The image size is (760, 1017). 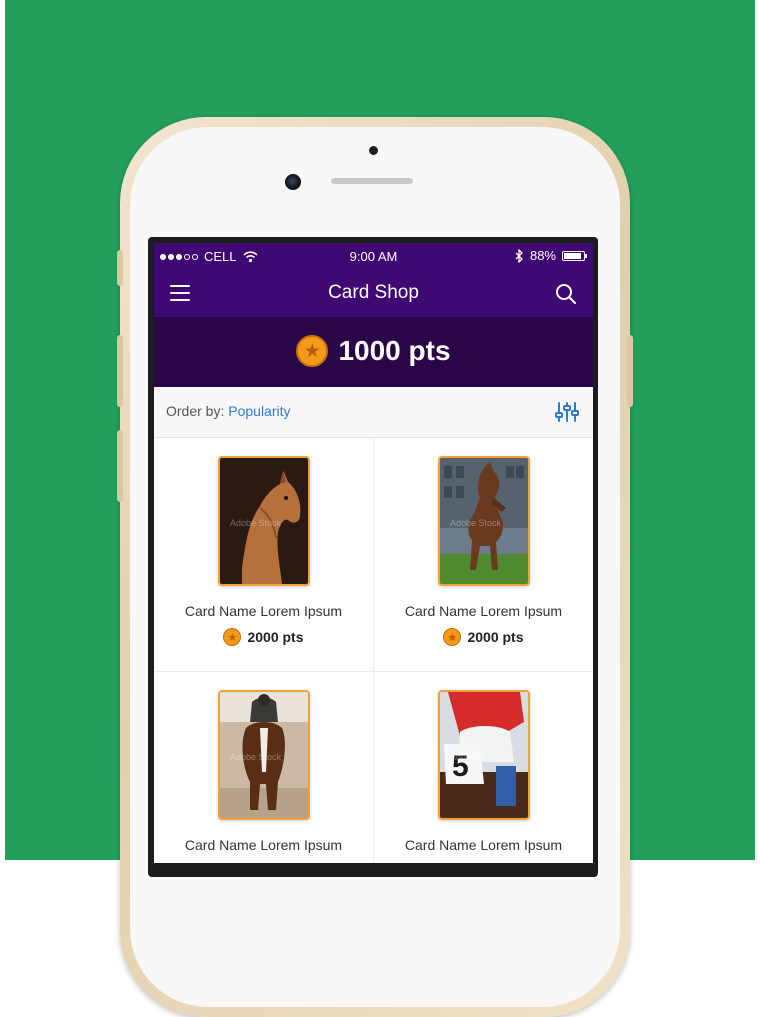 I want to click on page-title: Card Shop, so click(x=373, y=292).